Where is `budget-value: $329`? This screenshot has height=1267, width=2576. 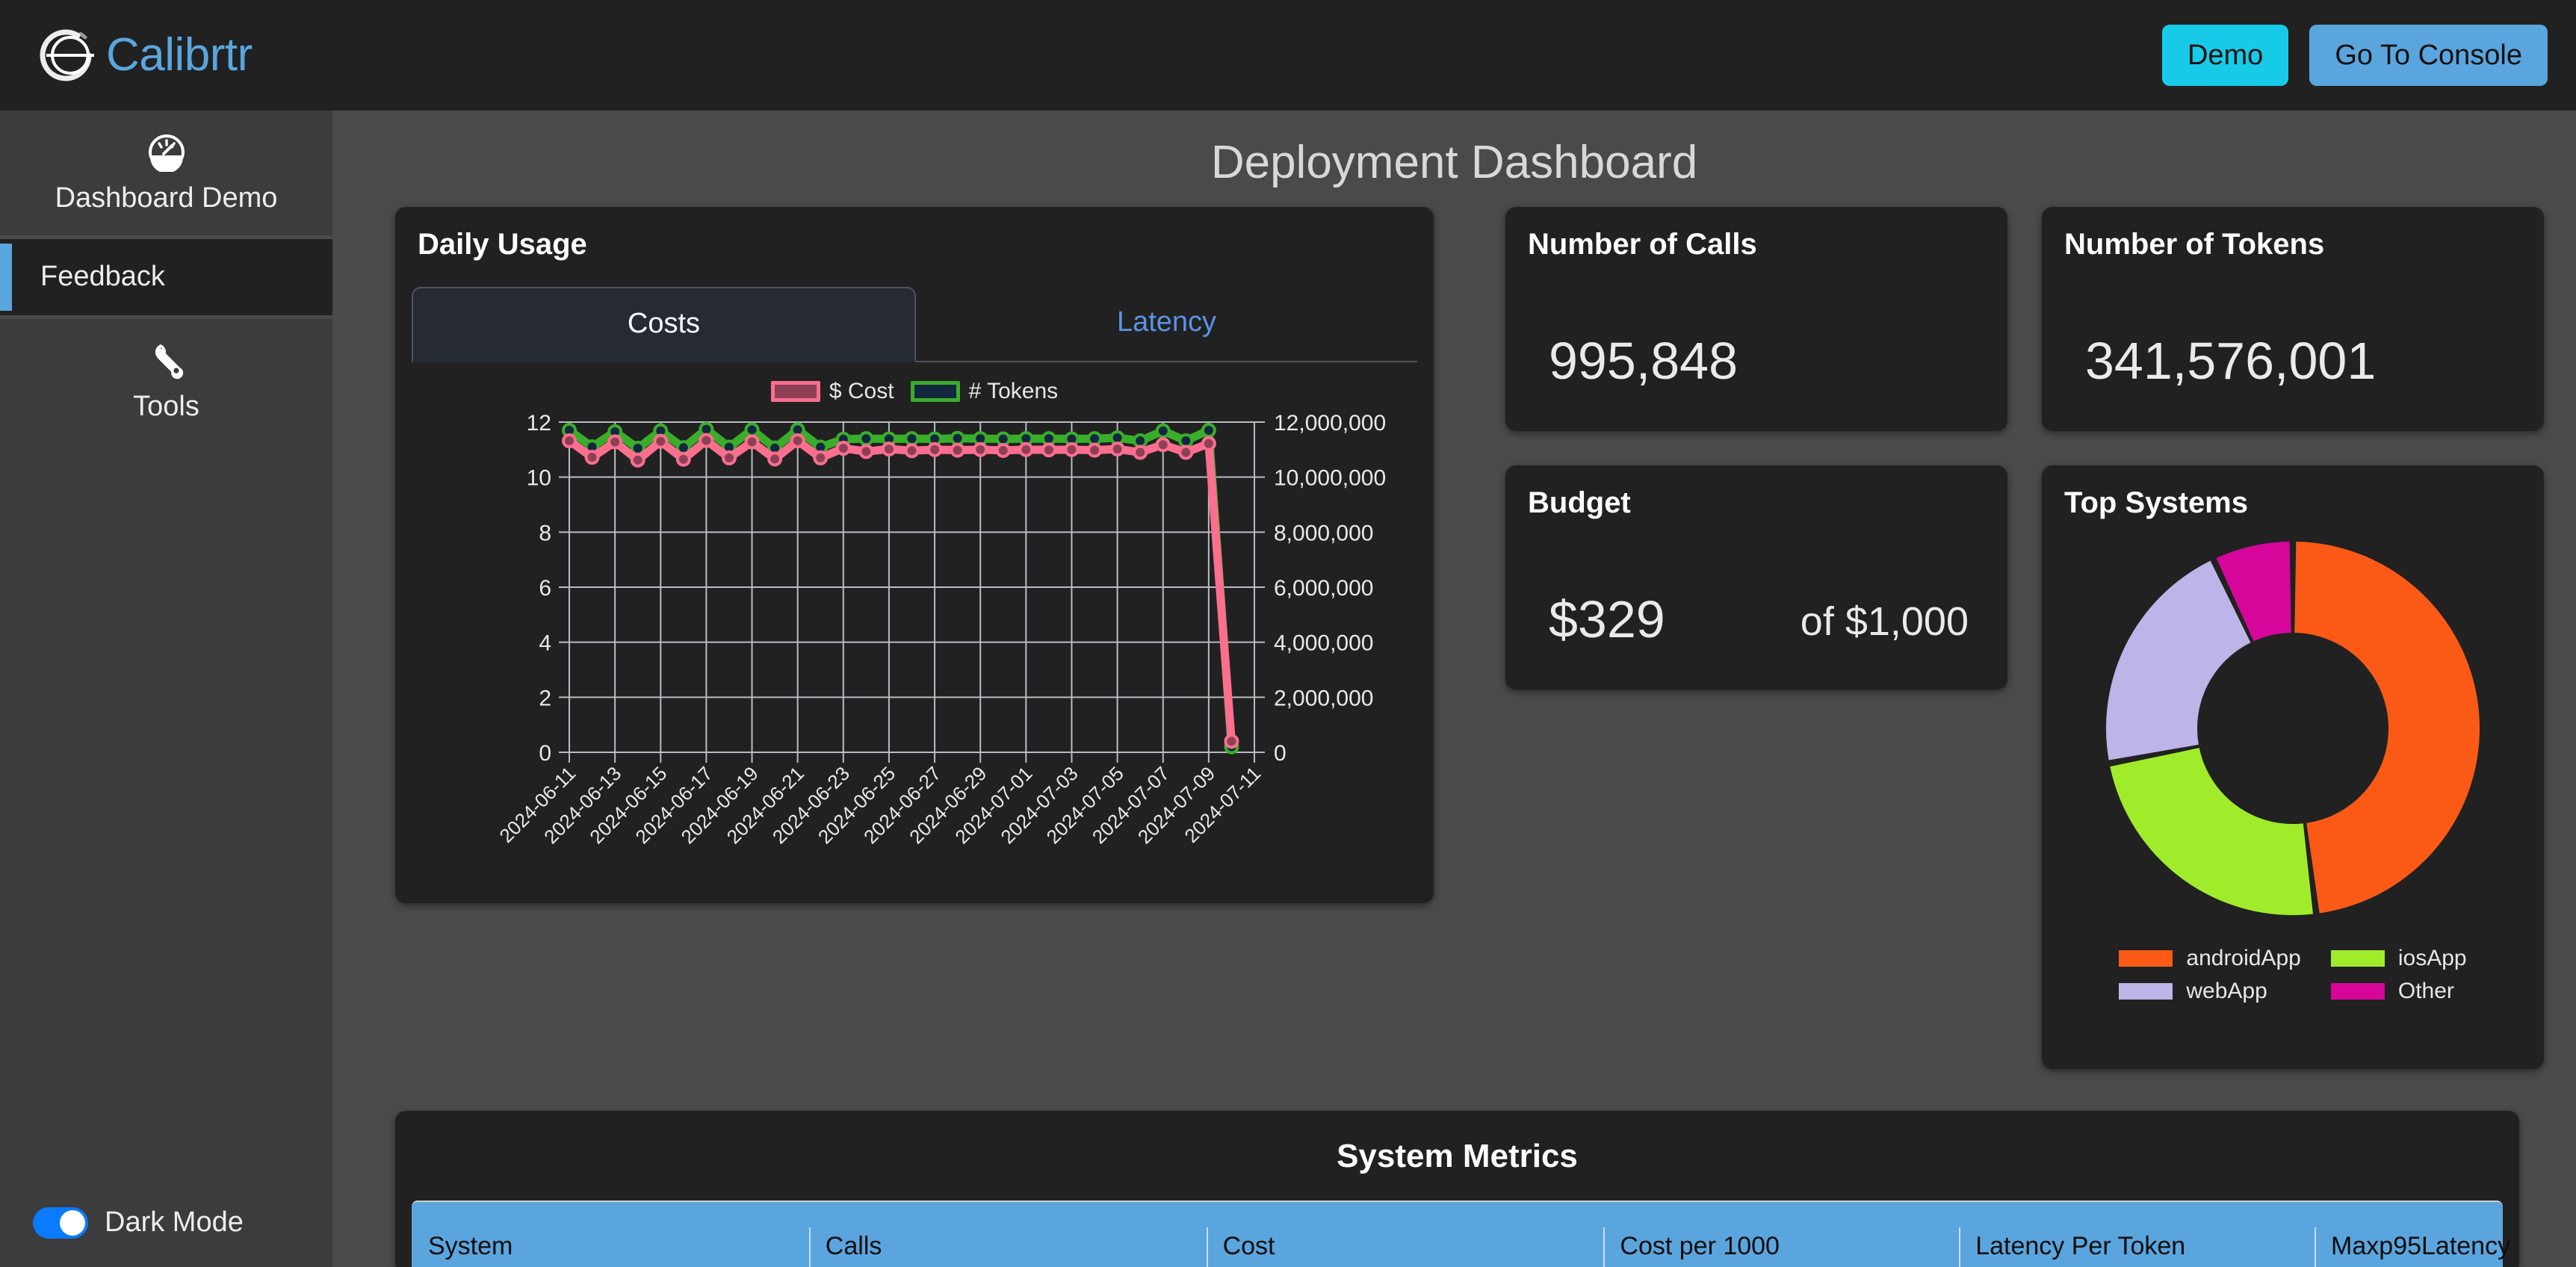 budget-value: $329 is located at coordinates (1607, 619).